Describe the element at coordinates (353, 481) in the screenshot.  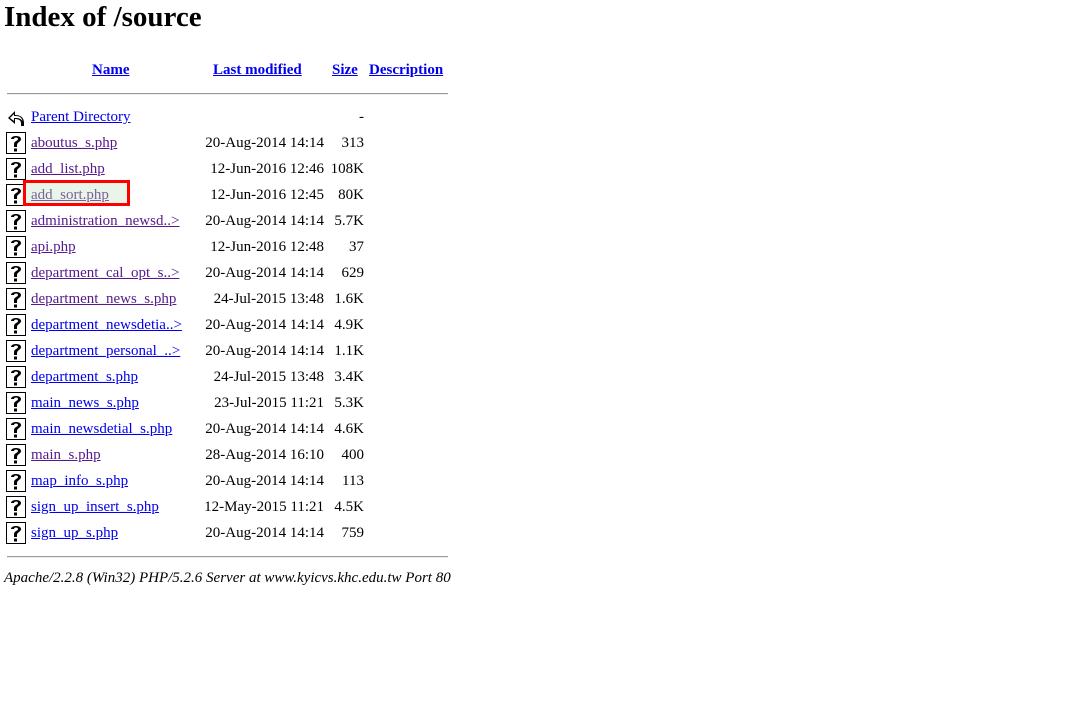
I see `file-size: 113` at that location.